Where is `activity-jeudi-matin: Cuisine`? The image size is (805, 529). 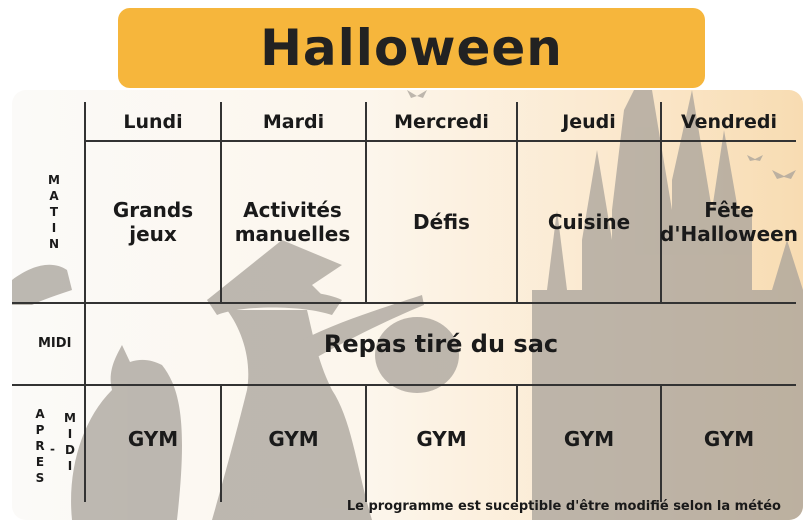 activity-jeudi-matin: Cuisine is located at coordinates (589, 222).